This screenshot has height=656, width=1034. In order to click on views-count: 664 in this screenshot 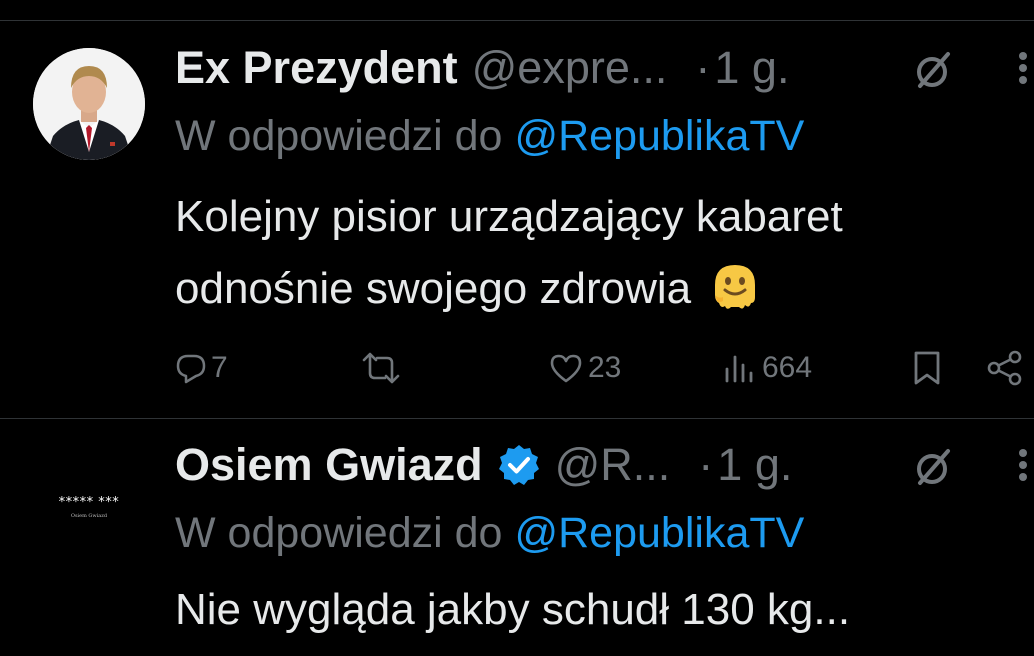, I will do `click(787, 367)`.